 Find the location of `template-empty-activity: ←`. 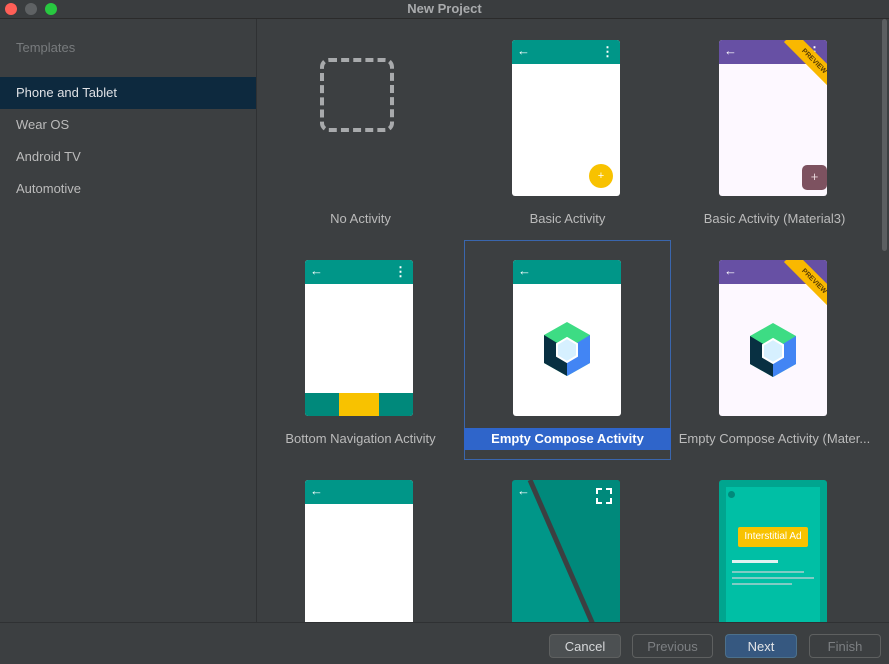

template-empty-activity: ← is located at coordinates (360, 541).